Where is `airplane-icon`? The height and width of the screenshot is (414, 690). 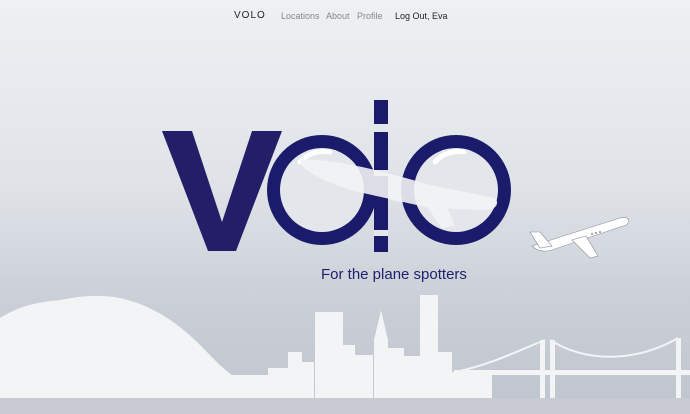 airplane-icon is located at coordinates (579, 238).